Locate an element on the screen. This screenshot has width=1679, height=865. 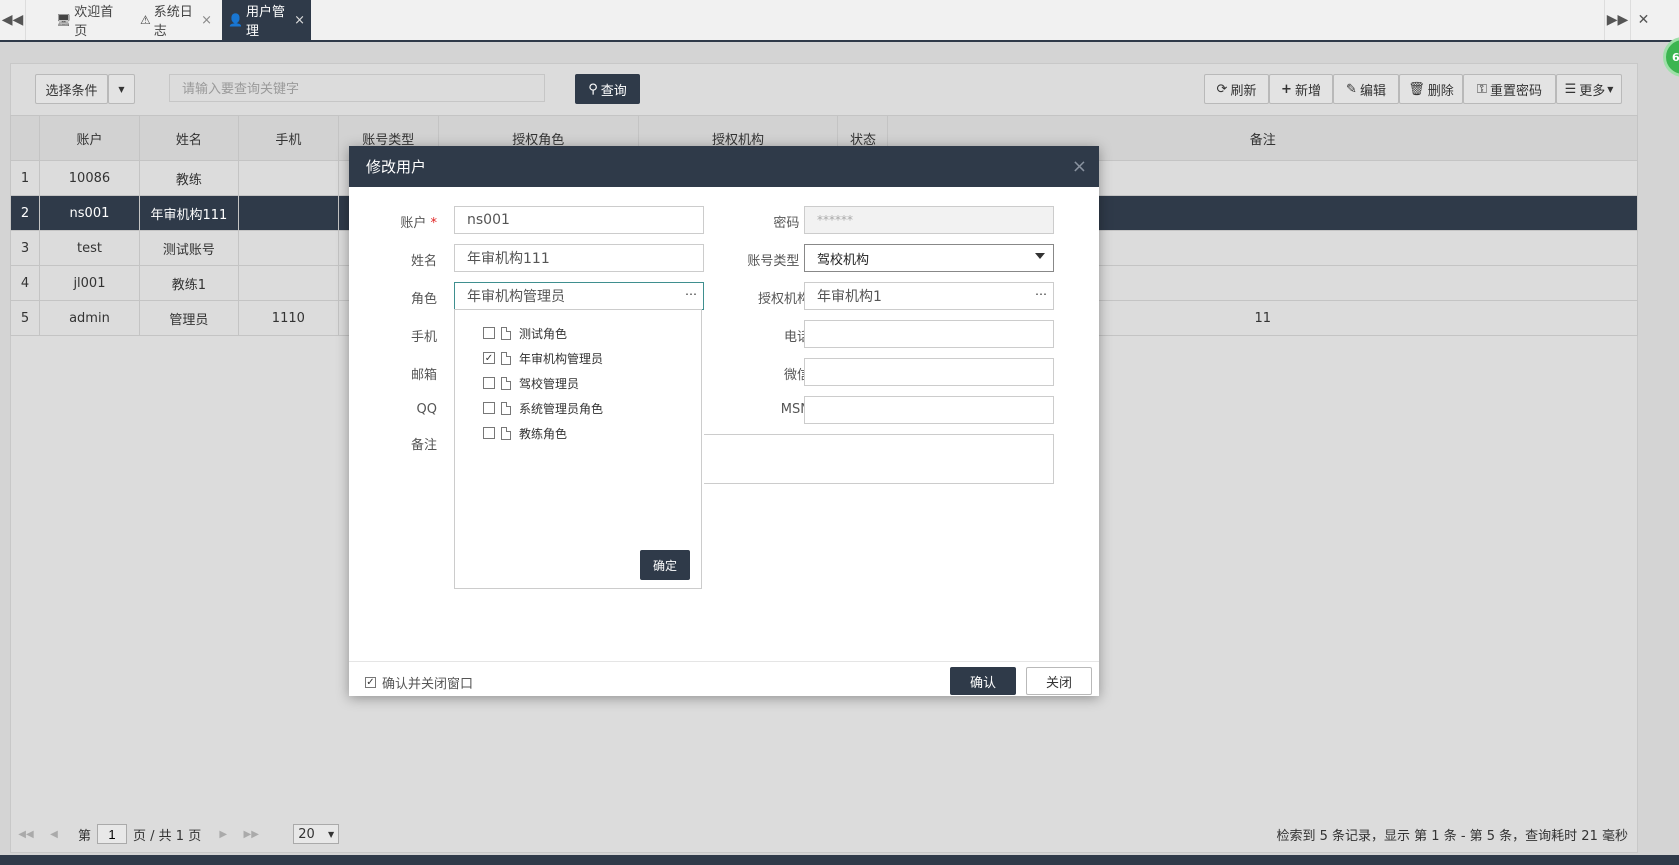
edit-button: ✎ 编辑 is located at coordinates (1366, 89).